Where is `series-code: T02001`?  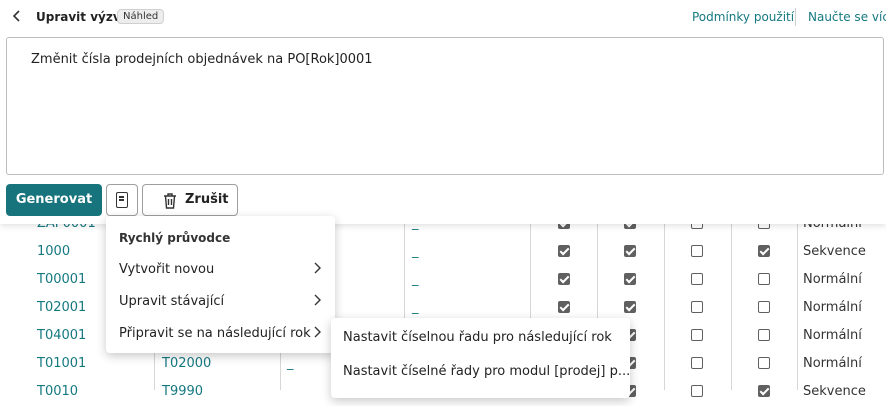 series-code: T02001 is located at coordinates (61, 308).